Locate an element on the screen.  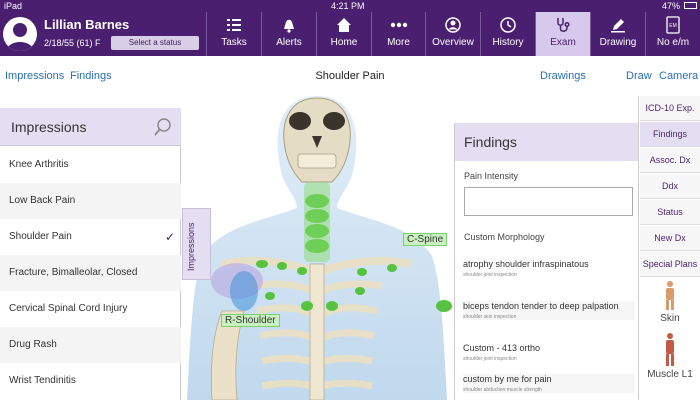
svg-text: EM is located at coordinates (673, 26).